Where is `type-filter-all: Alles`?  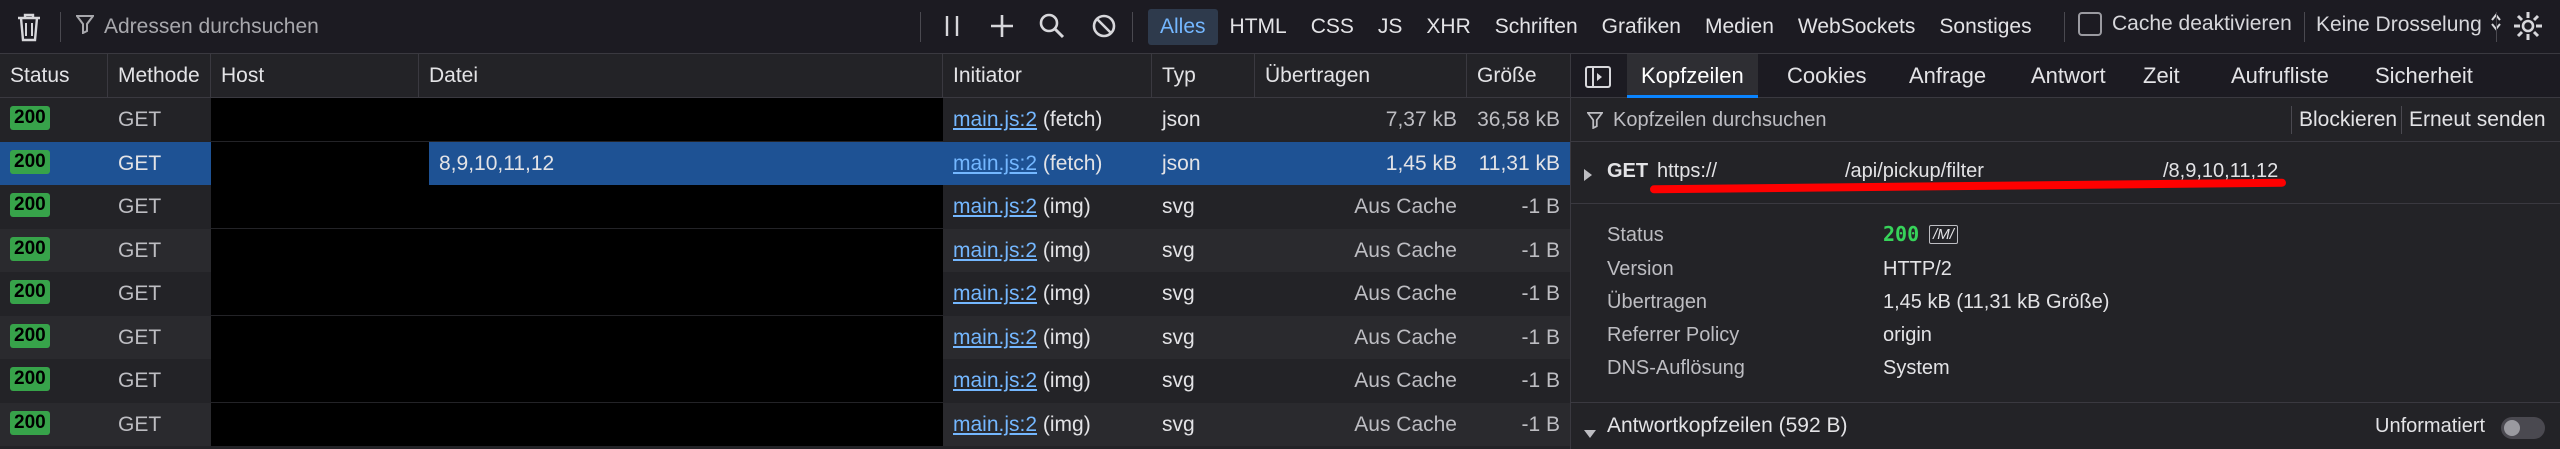
type-filter-all: Alles is located at coordinates (1183, 27).